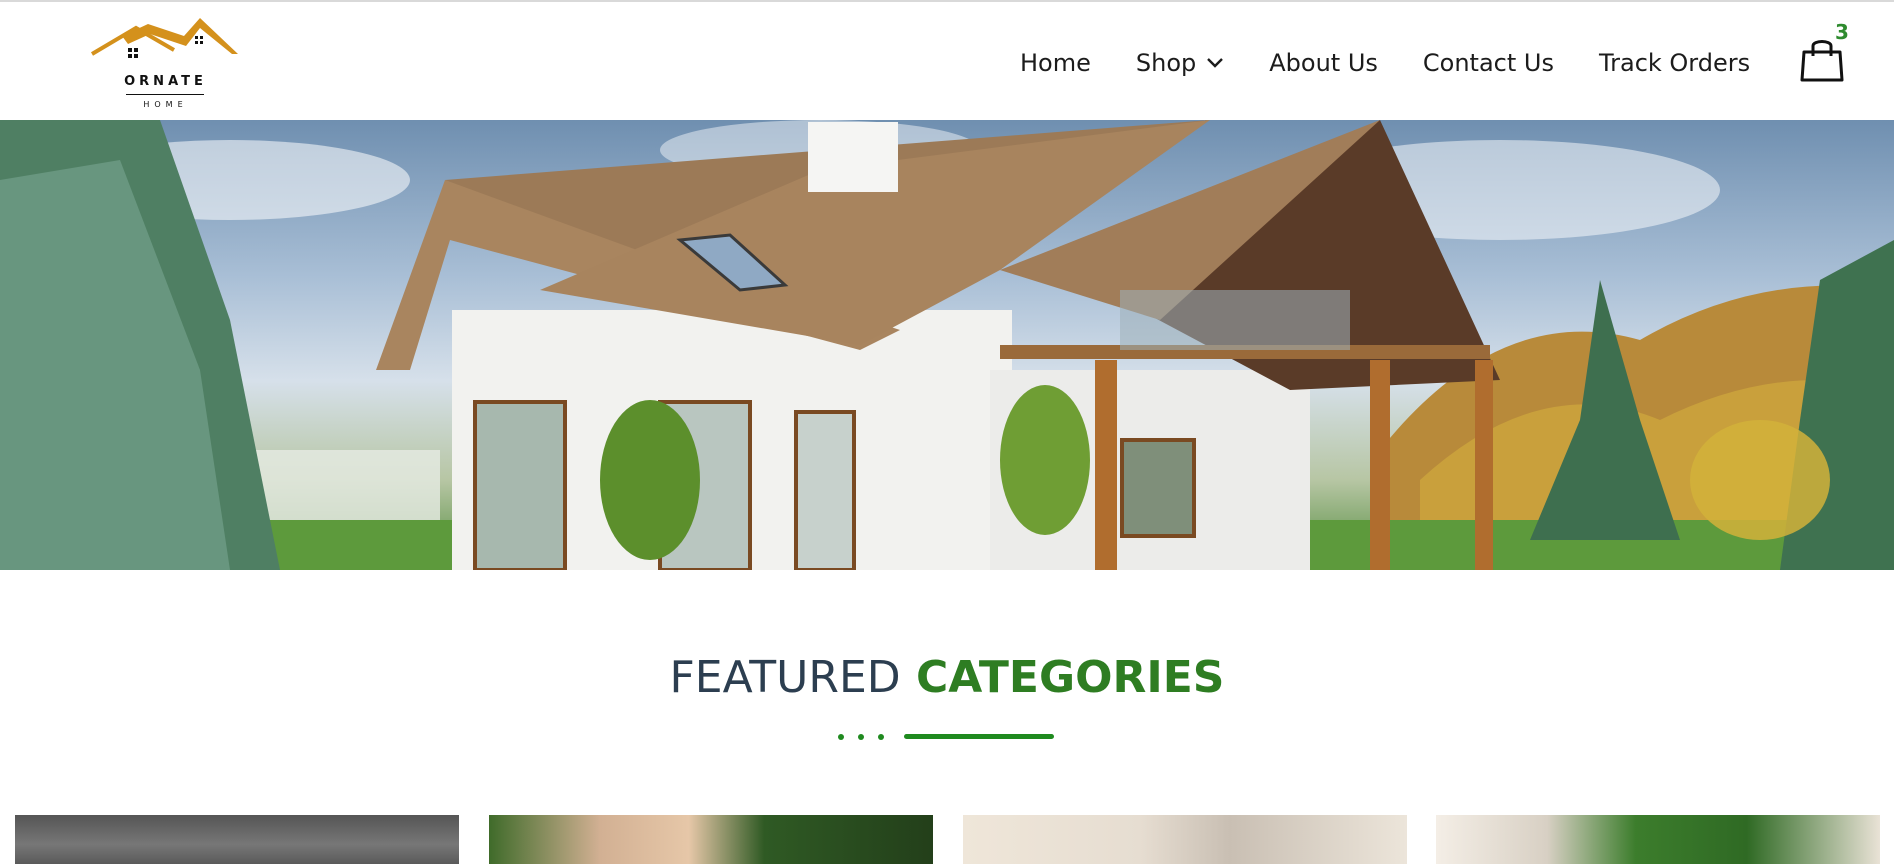  What do you see at coordinates (165, 61) in the screenshot?
I see `brand-logo: ORNATE HOME` at bounding box center [165, 61].